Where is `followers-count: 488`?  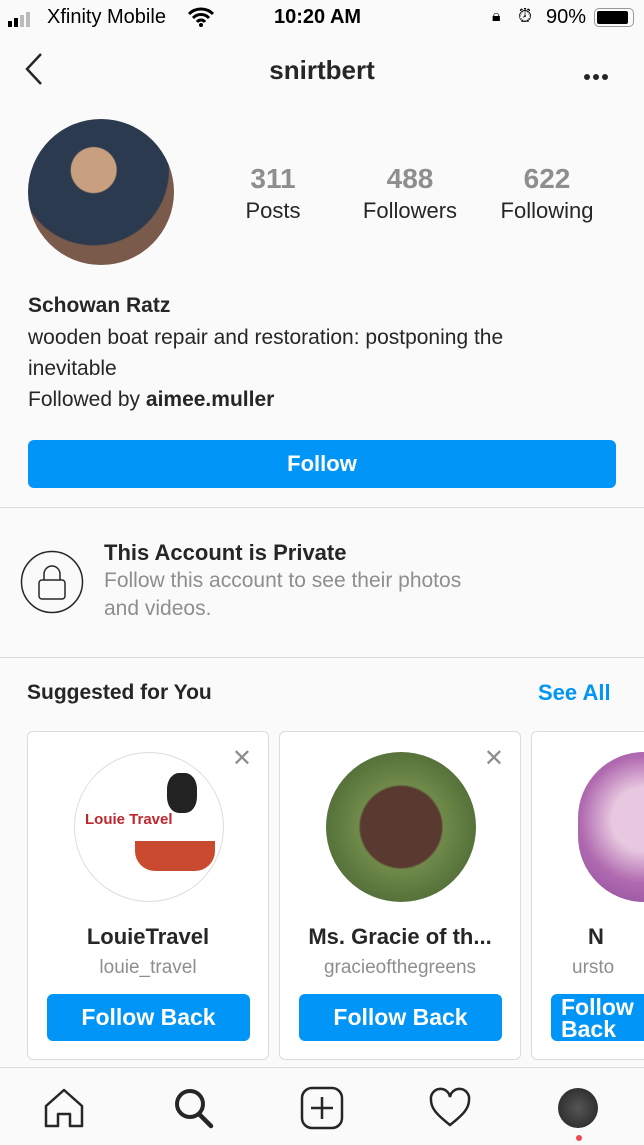 followers-count: 488 is located at coordinates (410, 178).